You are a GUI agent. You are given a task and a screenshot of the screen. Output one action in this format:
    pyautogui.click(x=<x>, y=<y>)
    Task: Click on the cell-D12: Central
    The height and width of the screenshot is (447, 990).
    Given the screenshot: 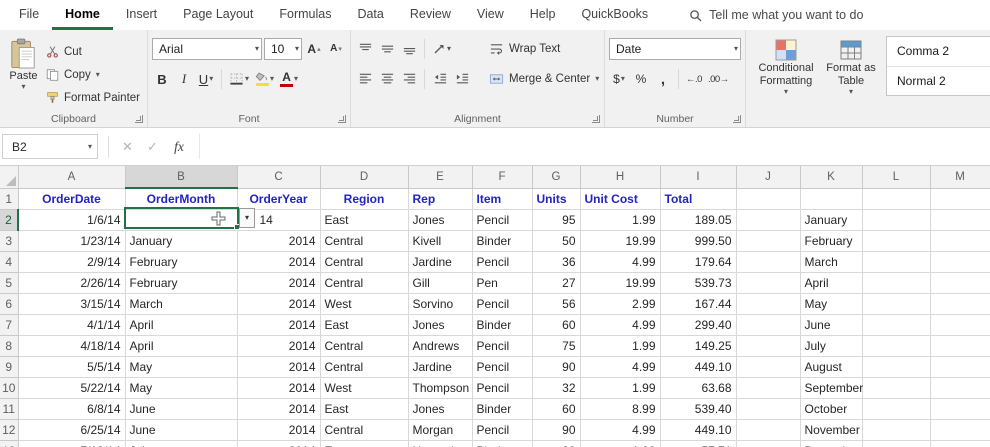 What is the action you would take?
    pyautogui.click(x=364, y=430)
    